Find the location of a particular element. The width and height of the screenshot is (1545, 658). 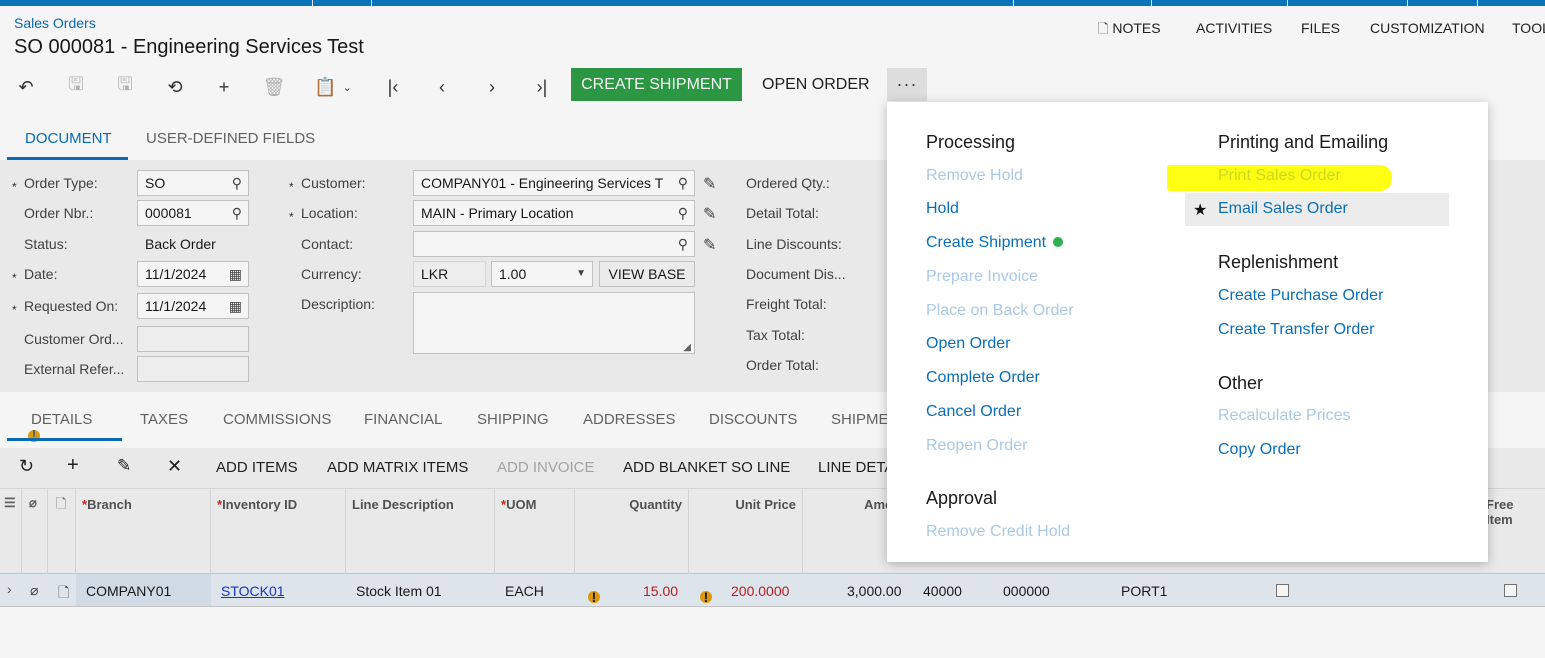

menu-item-reopen-order: Reopen Order is located at coordinates (976, 446).